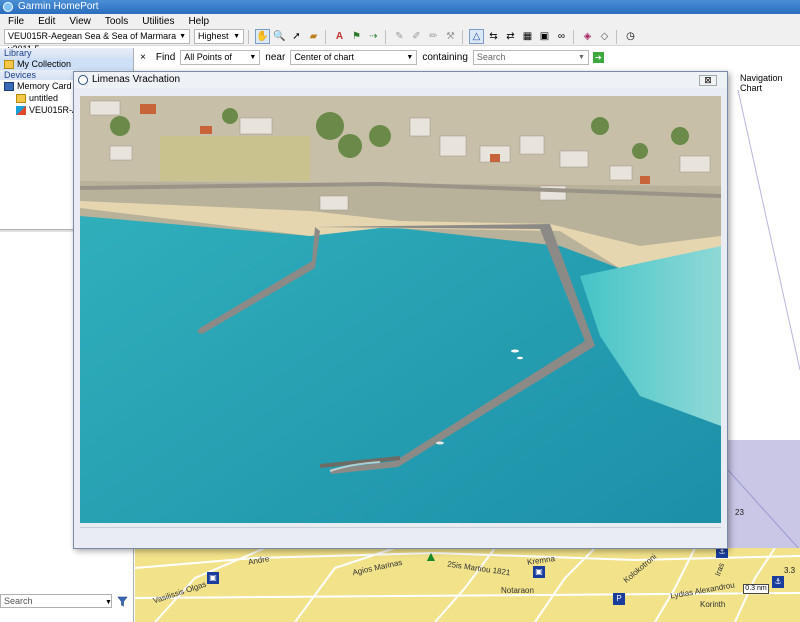 The height and width of the screenshot is (622, 800). What do you see at coordinates (400, 80) in the screenshot?
I see `popup-title-bar: Limenas Vrachation ⊠` at bounding box center [400, 80].